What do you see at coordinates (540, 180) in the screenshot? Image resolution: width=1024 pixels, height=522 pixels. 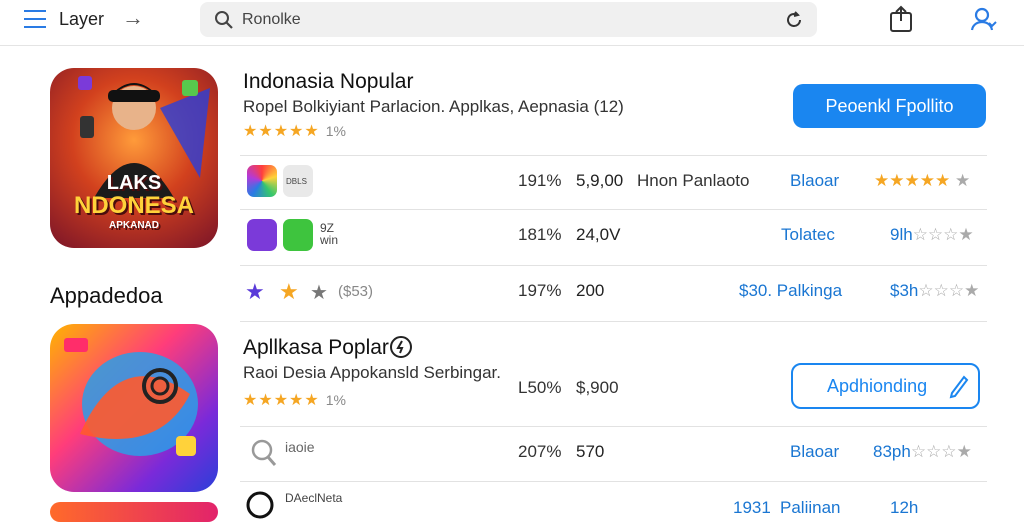 I see `percent-value: 191%` at bounding box center [540, 180].